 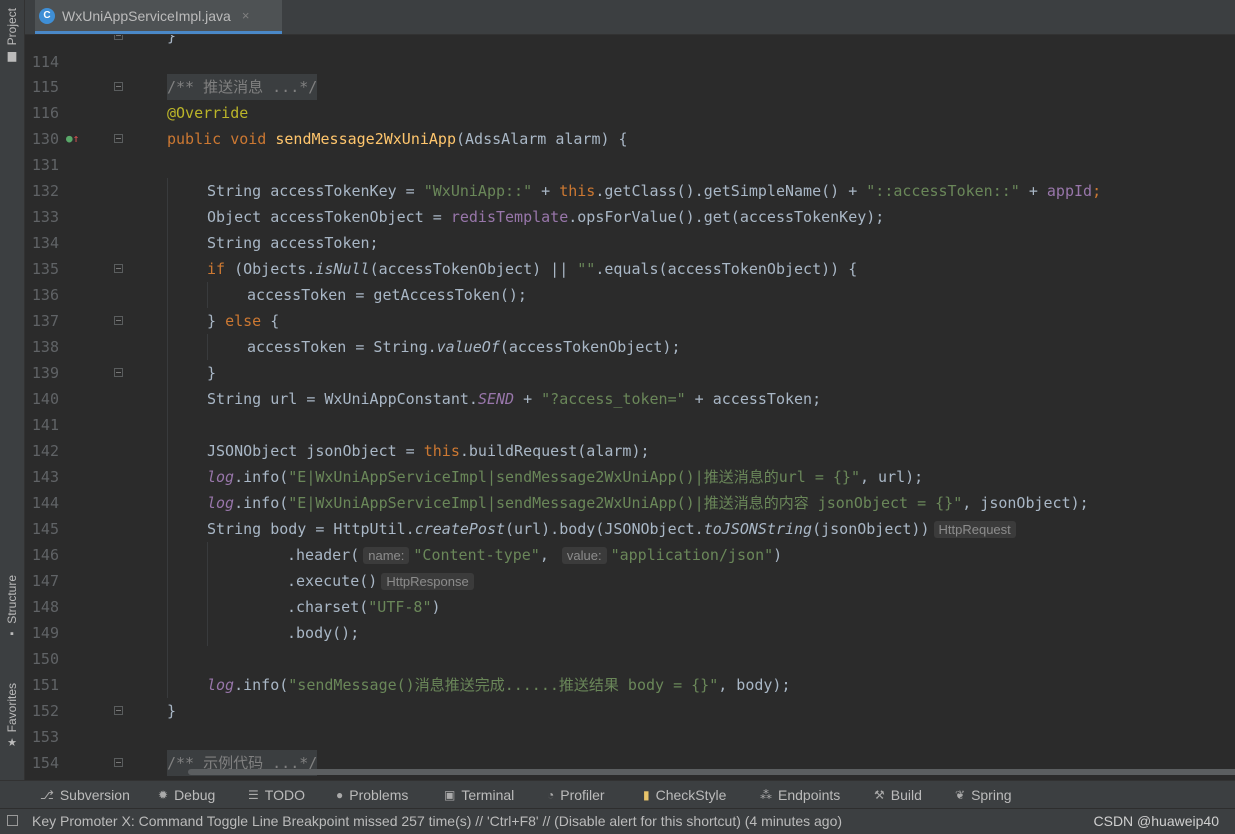 I want to click on build-tool-button: ⚒ Build, so click(x=898, y=795).